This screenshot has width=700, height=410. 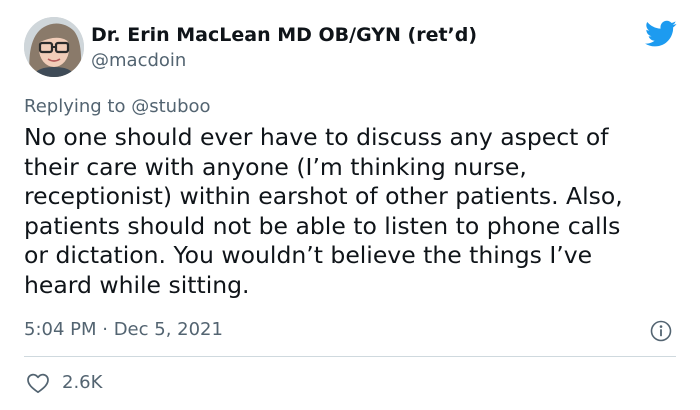 I want to click on author-display-name: Dr. Erin MacLean MD OB/GYN (ret’d), so click(x=284, y=35).